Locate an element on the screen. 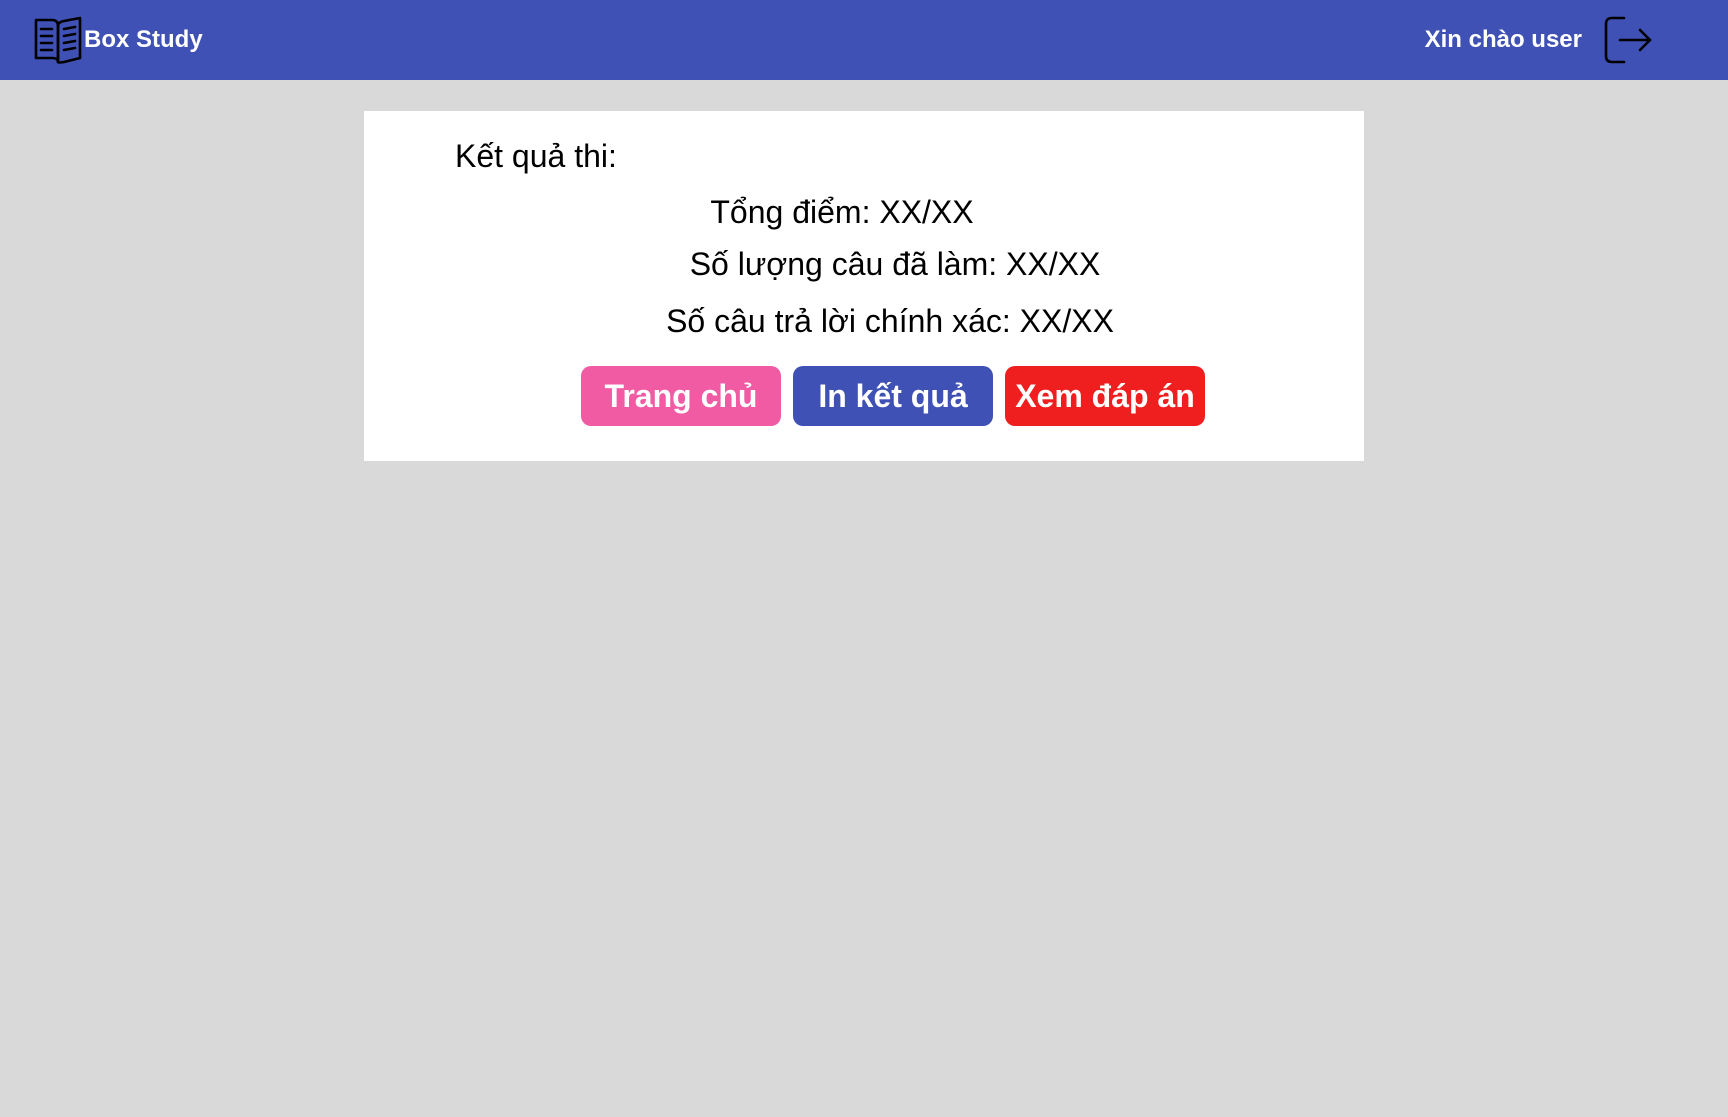 This screenshot has height=1117, width=1728. result-actions: Trang chủ In kết quả Xem đáp án is located at coordinates (893, 396).